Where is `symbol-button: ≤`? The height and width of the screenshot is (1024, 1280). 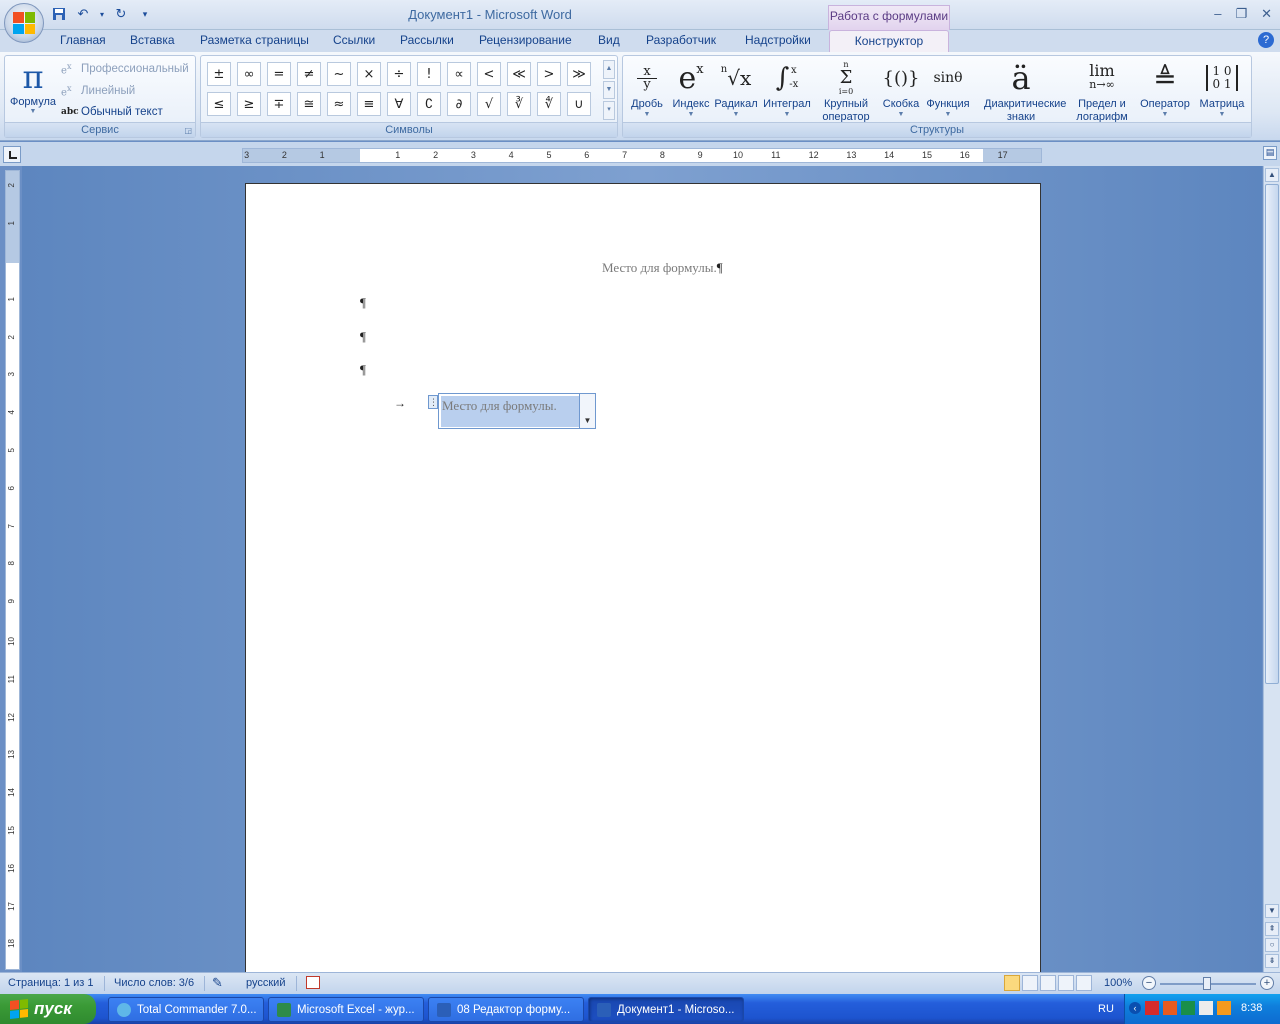 symbol-button: ≤ is located at coordinates (219, 104).